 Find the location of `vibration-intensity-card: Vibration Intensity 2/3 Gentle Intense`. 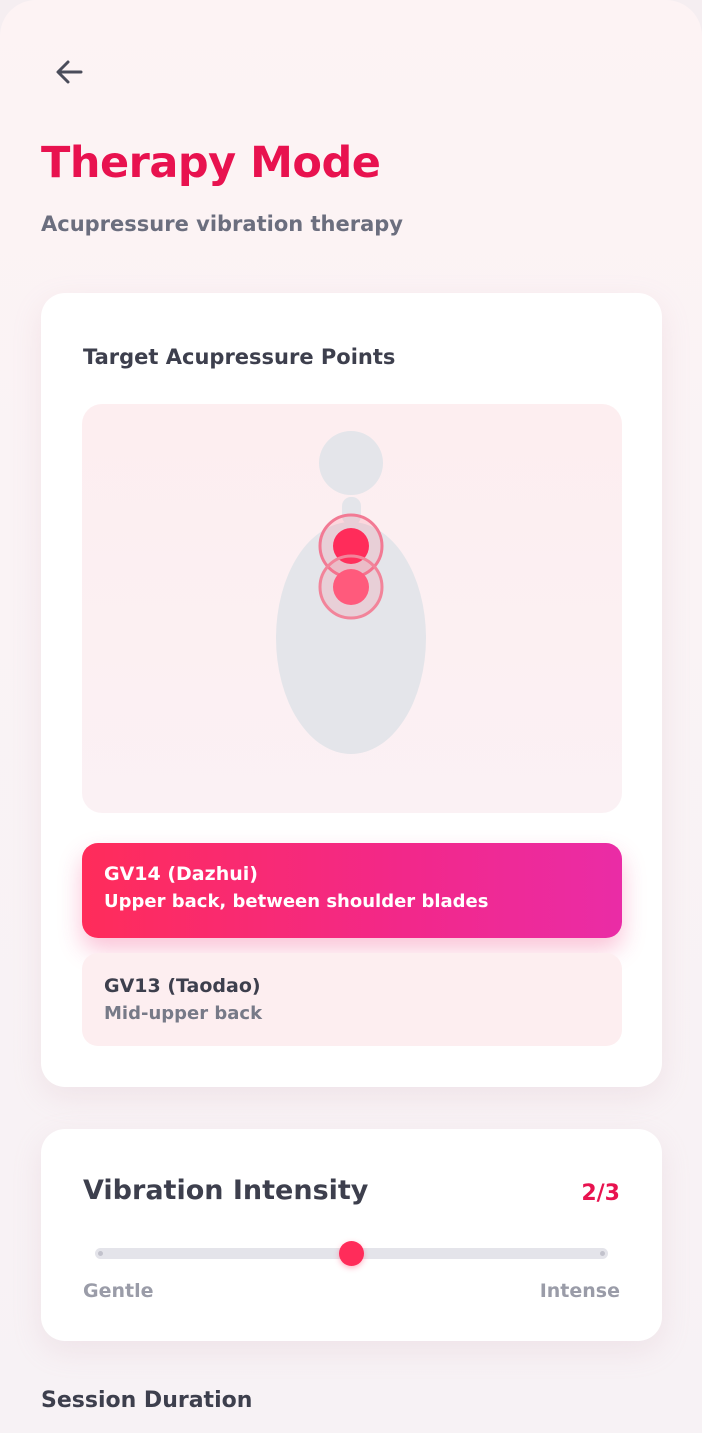

vibration-intensity-card: Vibration Intensity 2/3 Gentle Intense is located at coordinates (351, 1235).